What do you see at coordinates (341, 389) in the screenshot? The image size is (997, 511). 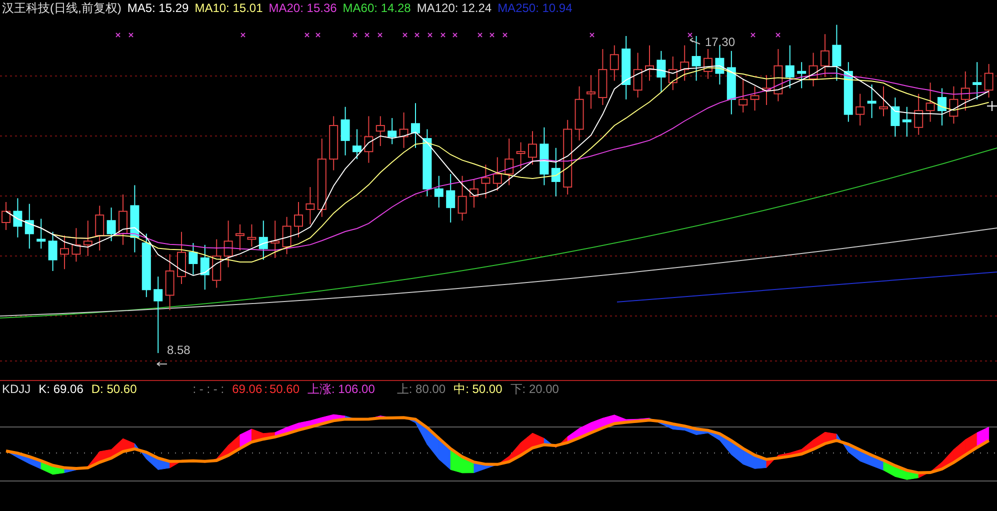 I see `rise-value: 上涨: 106.00` at bounding box center [341, 389].